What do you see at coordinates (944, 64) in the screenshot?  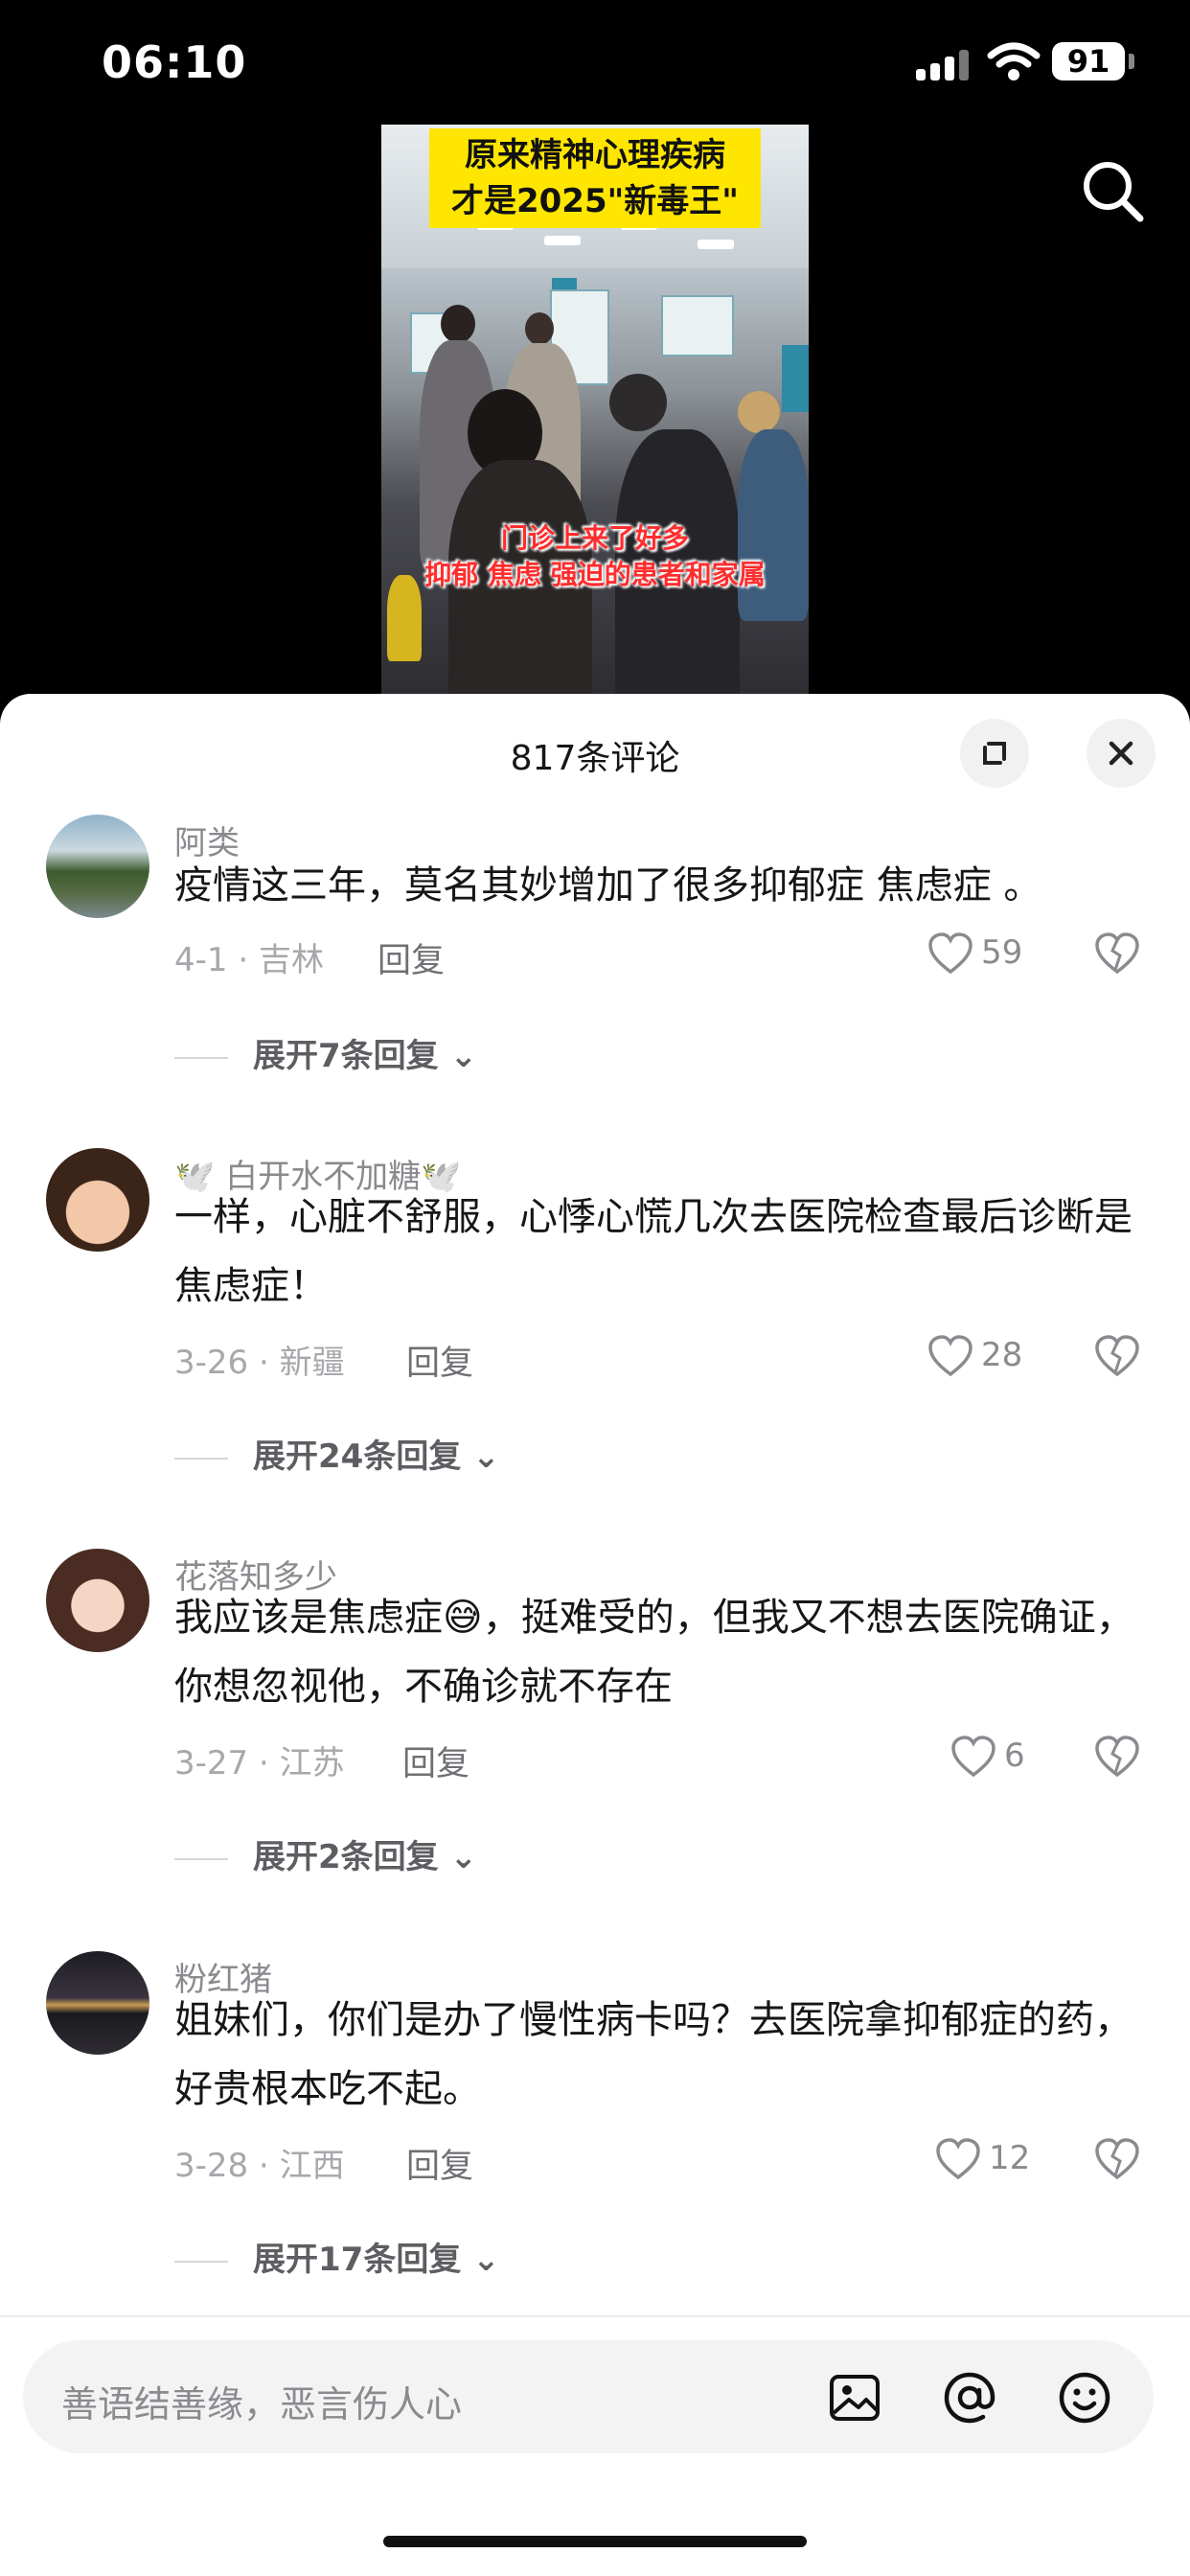 I see `cellular-signal-icon` at bounding box center [944, 64].